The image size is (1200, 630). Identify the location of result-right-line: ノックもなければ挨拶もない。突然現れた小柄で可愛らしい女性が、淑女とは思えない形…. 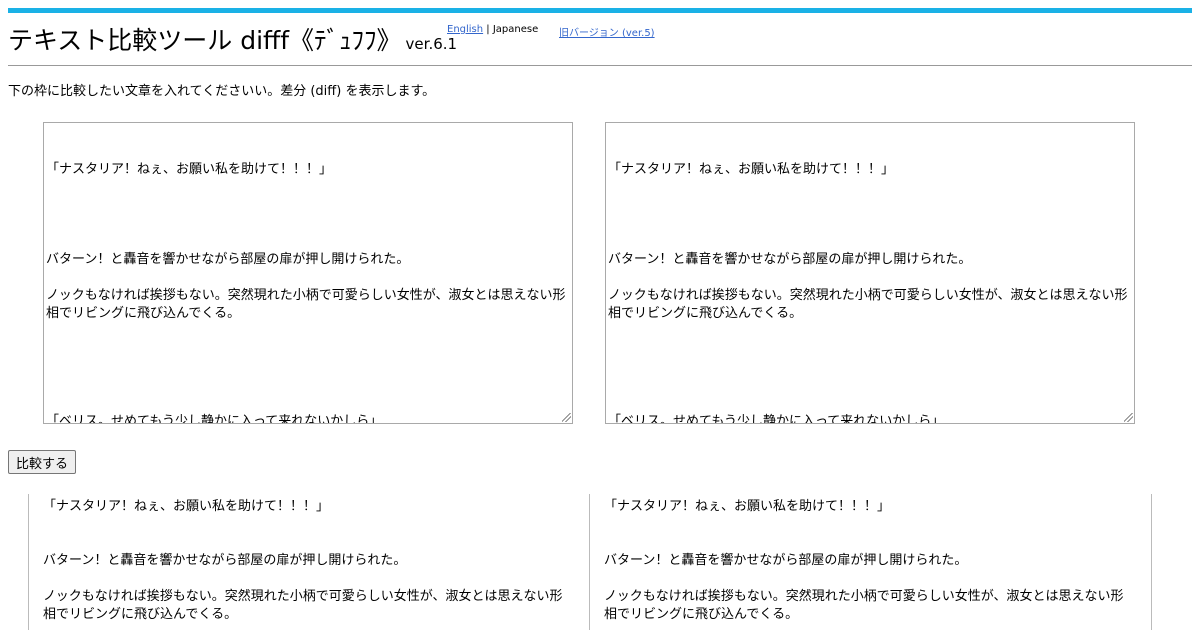
(864, 605).